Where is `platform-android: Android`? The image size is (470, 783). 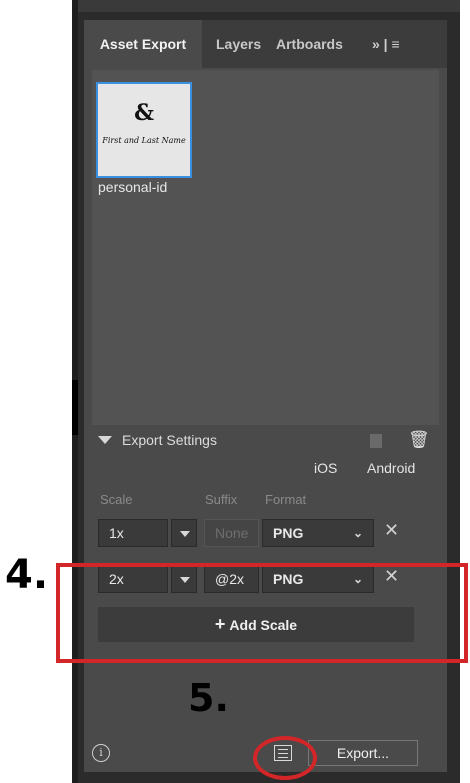 platform-android: Android is located at coordinates (391, 468).